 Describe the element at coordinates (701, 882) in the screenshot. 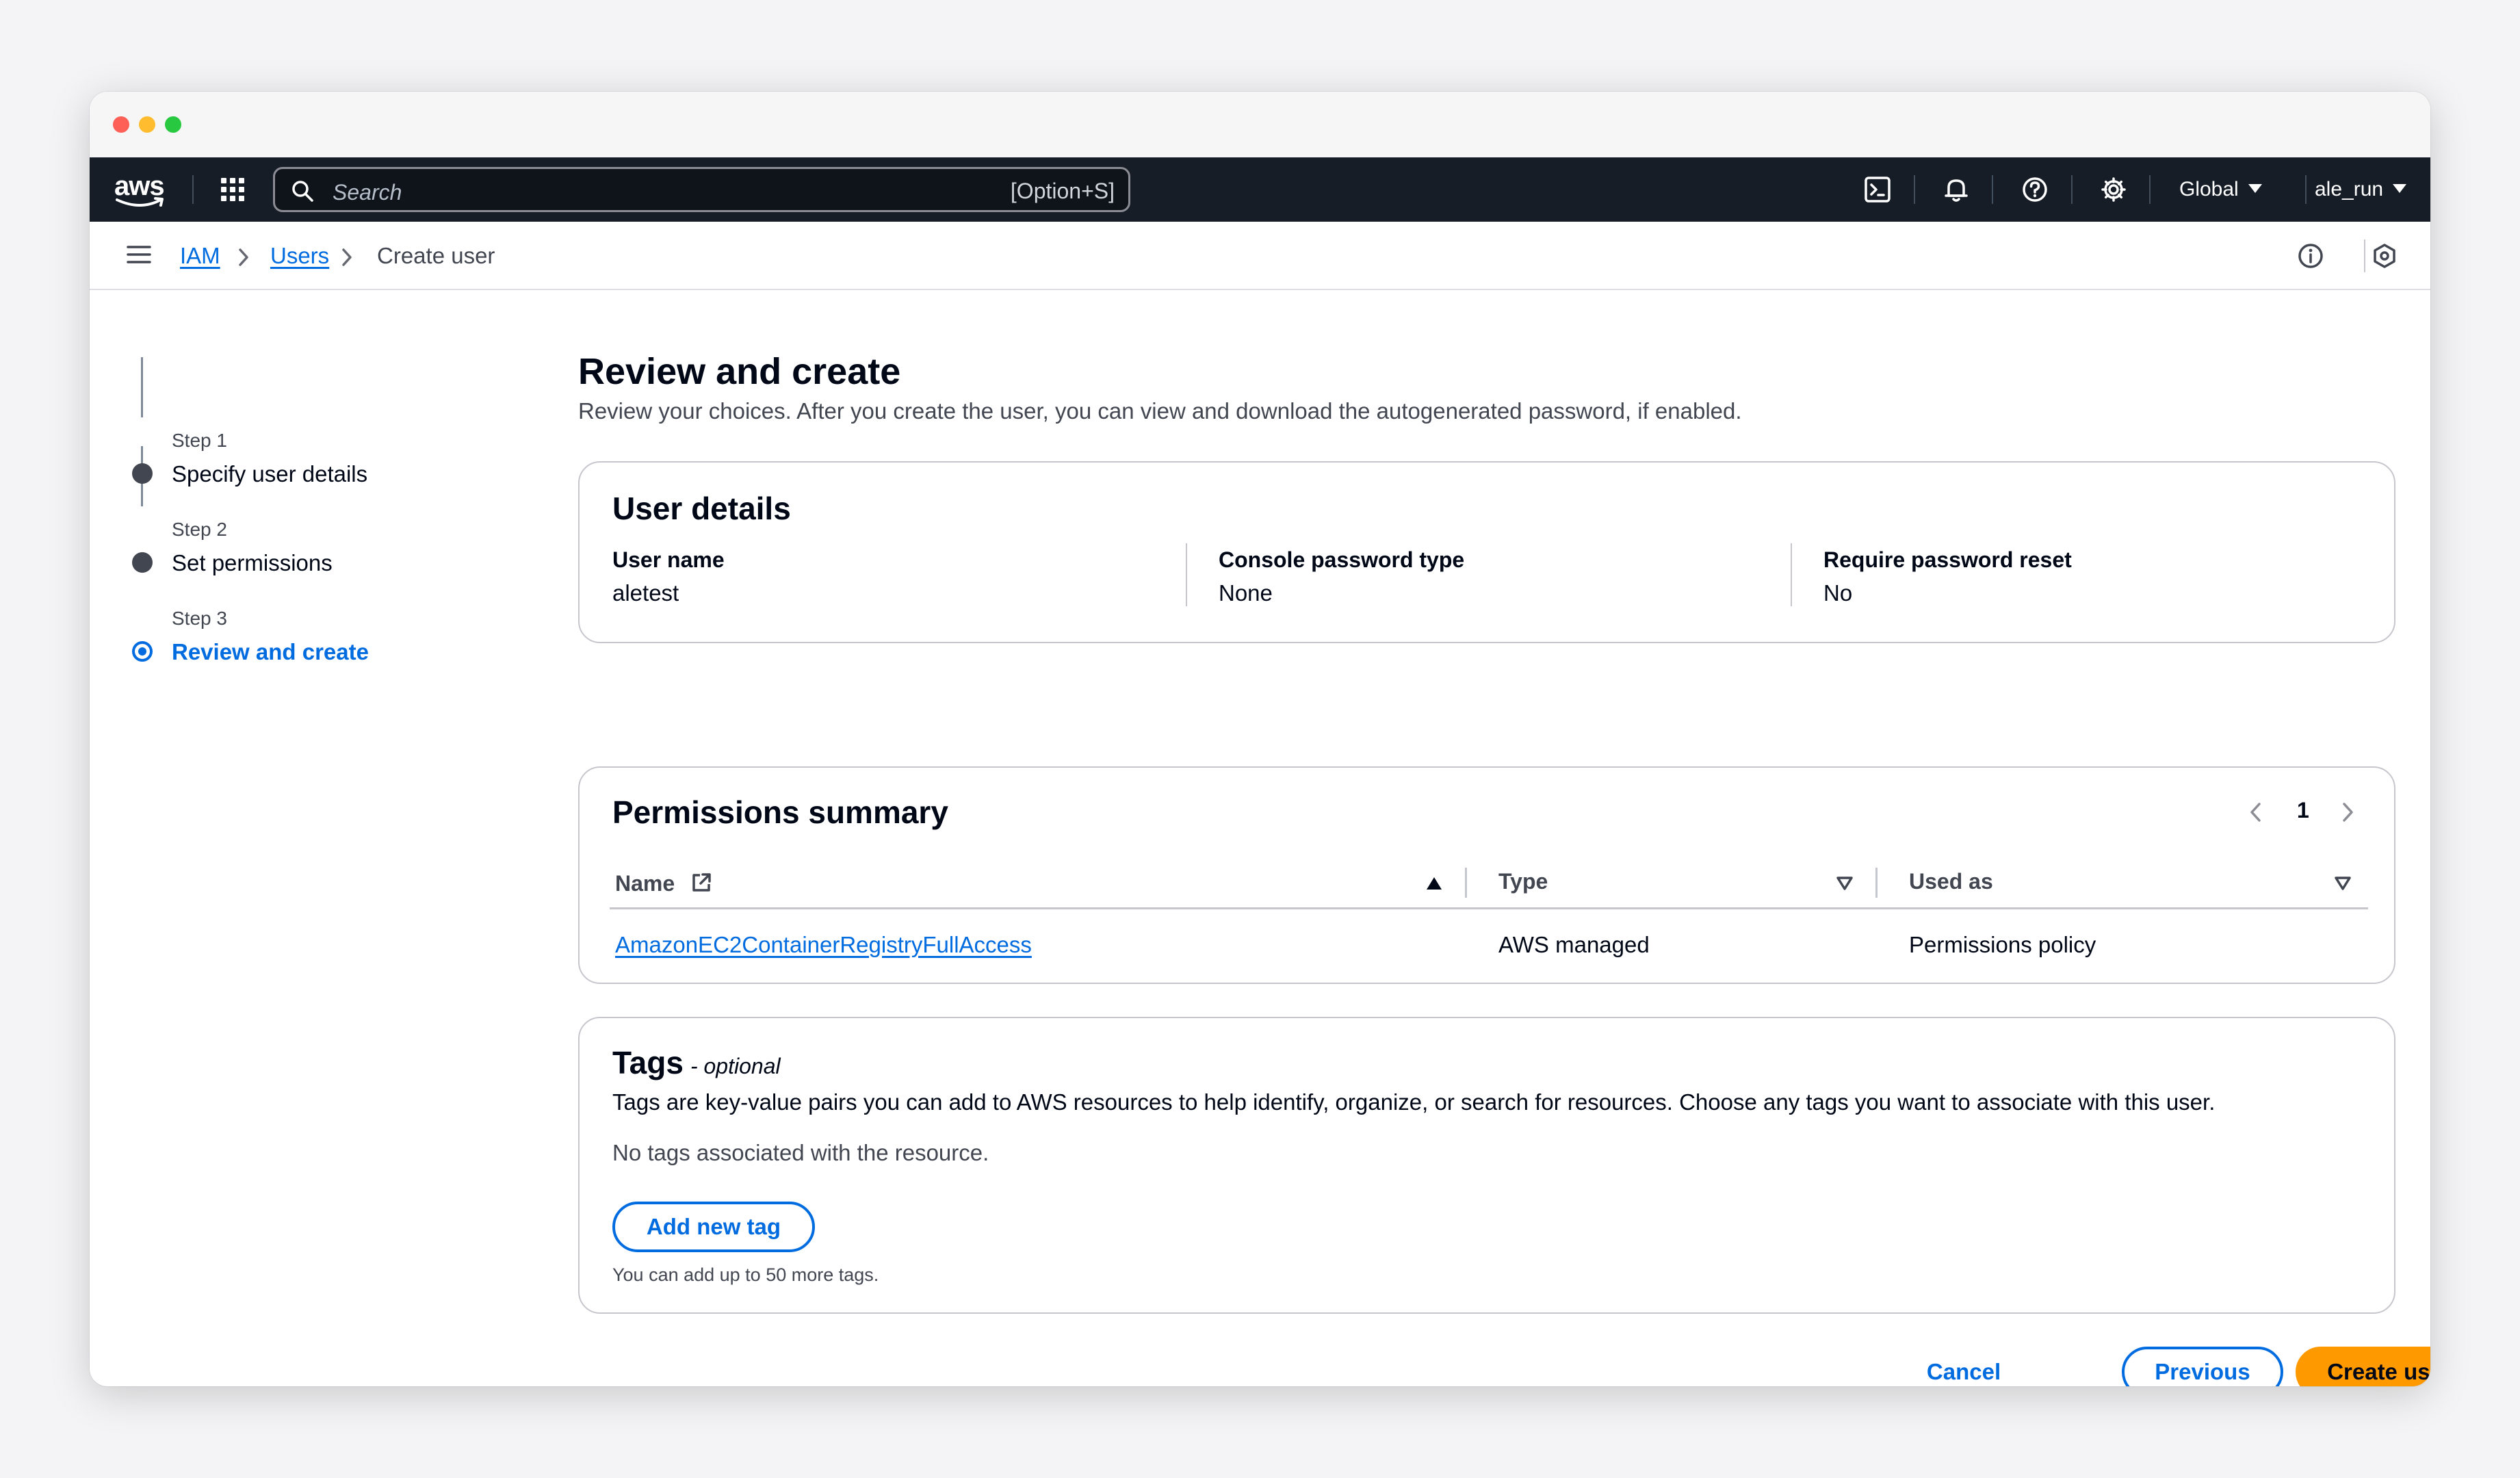

I see `external-link-icon` at that location.